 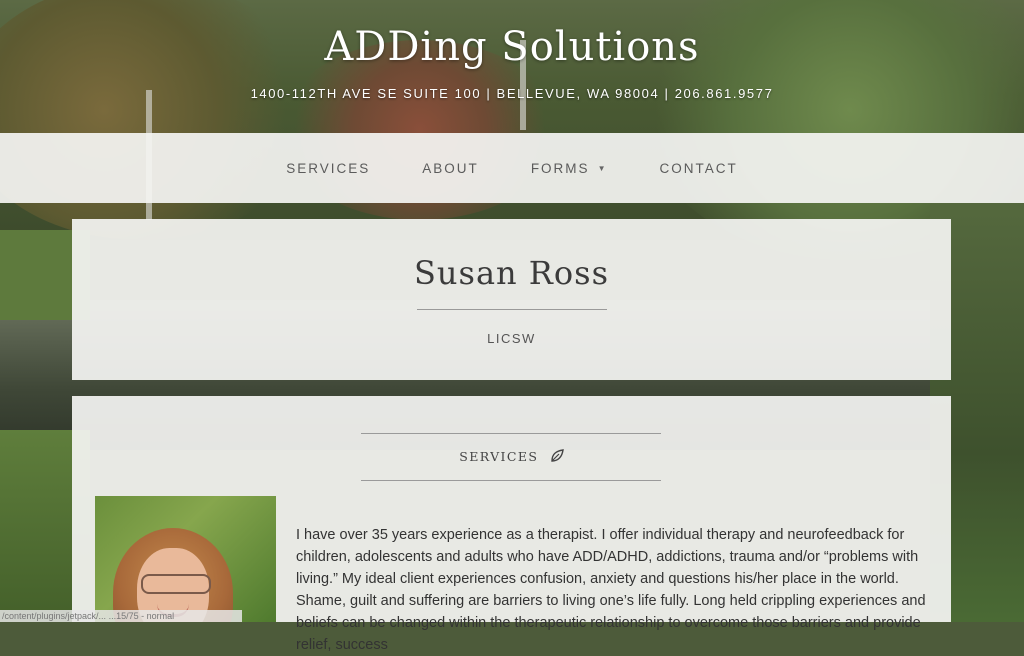 What do you see at coordinates (512, 309) in the screenshot?
I see `divider` at bounding box center [512, 309].